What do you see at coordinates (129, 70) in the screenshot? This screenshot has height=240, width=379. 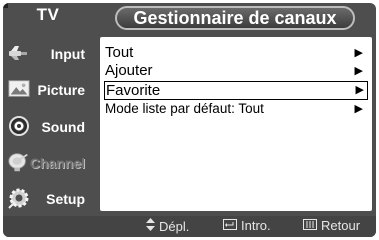 I see `menu-item-label: Ajouter` at bounding box center [129, 70].